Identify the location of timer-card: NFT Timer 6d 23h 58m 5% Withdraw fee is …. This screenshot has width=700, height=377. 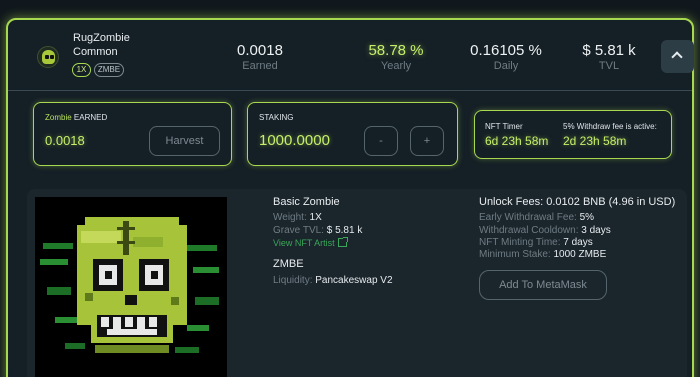
(573, 134).